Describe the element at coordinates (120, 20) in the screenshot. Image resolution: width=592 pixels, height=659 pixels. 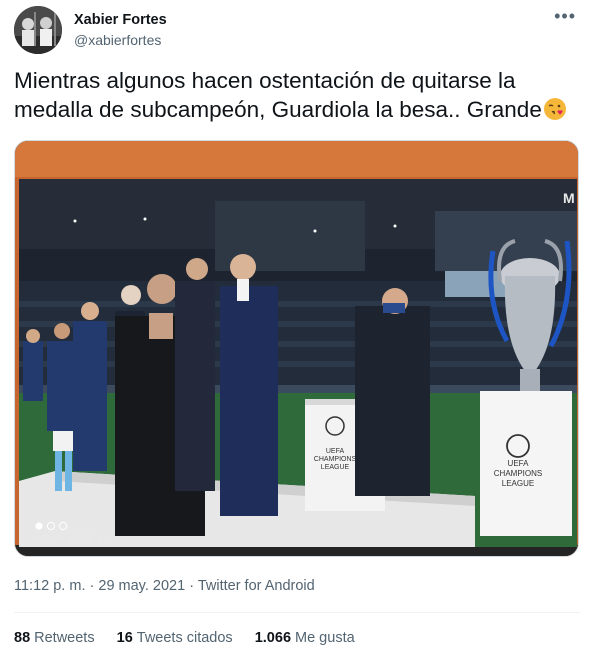
I see `author-name: Xabier Fortes` at that location.